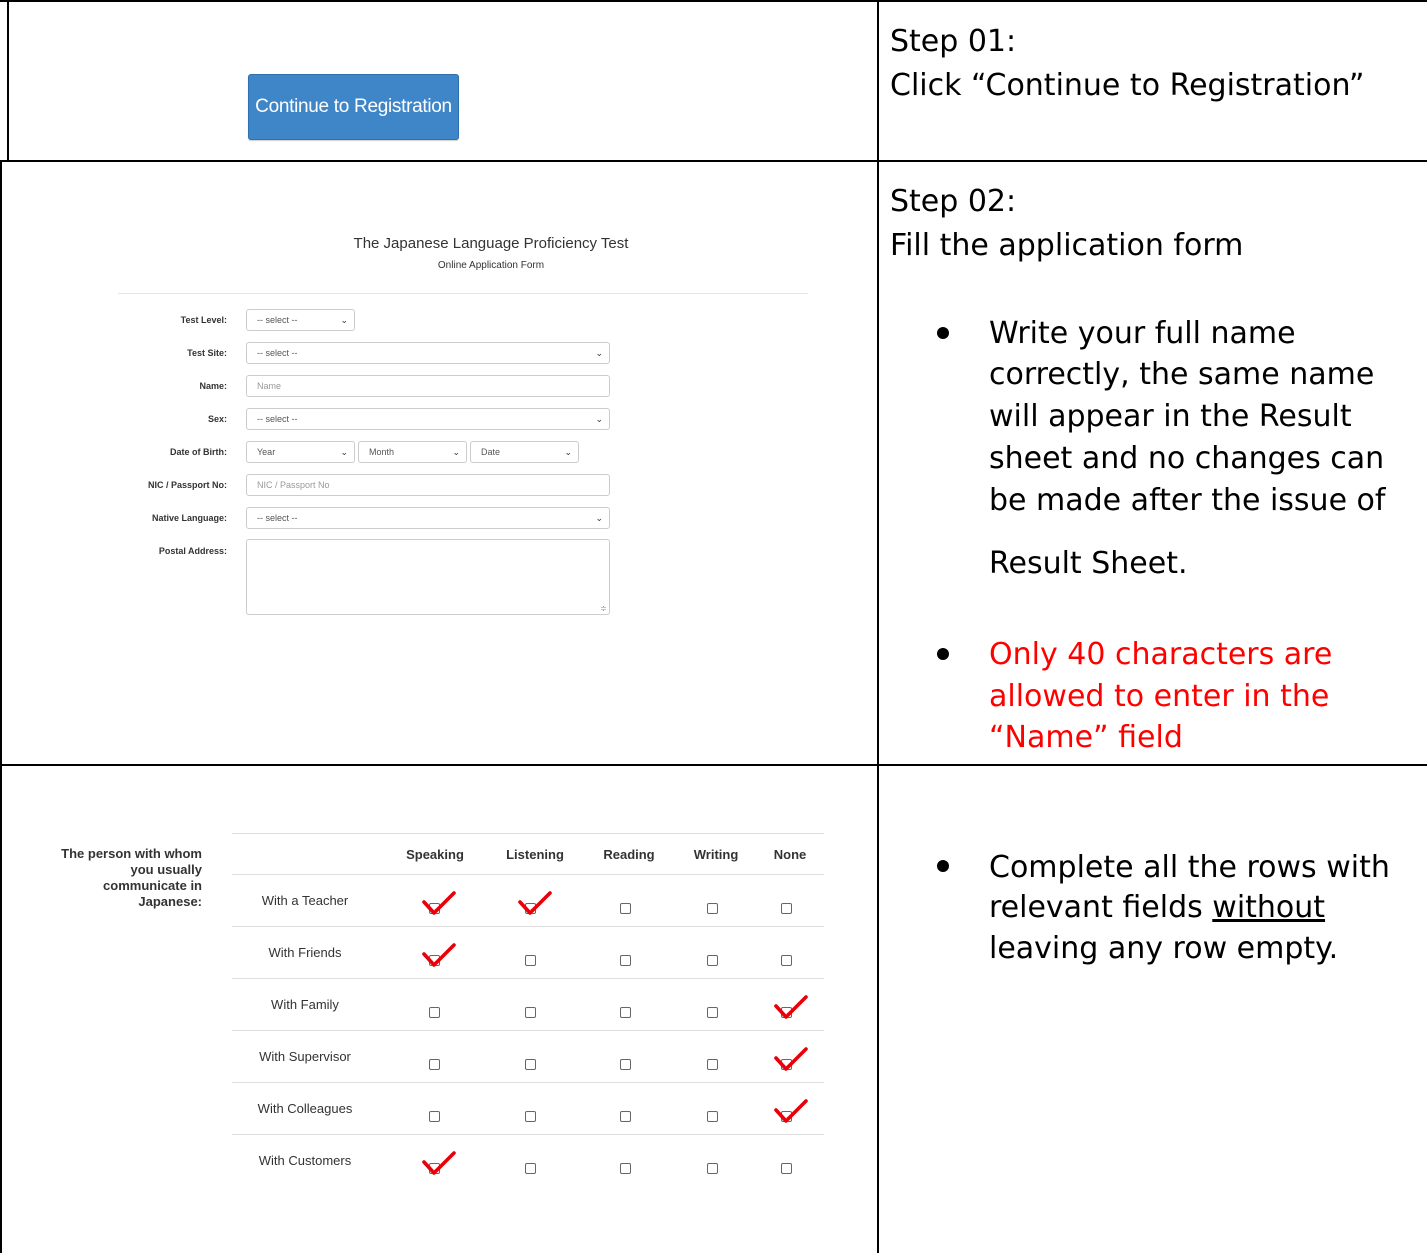  Describe the element at coordinates (1161, 654) in the screenshot. I see `bullet2-line1: Only 40 characters are` at that location.